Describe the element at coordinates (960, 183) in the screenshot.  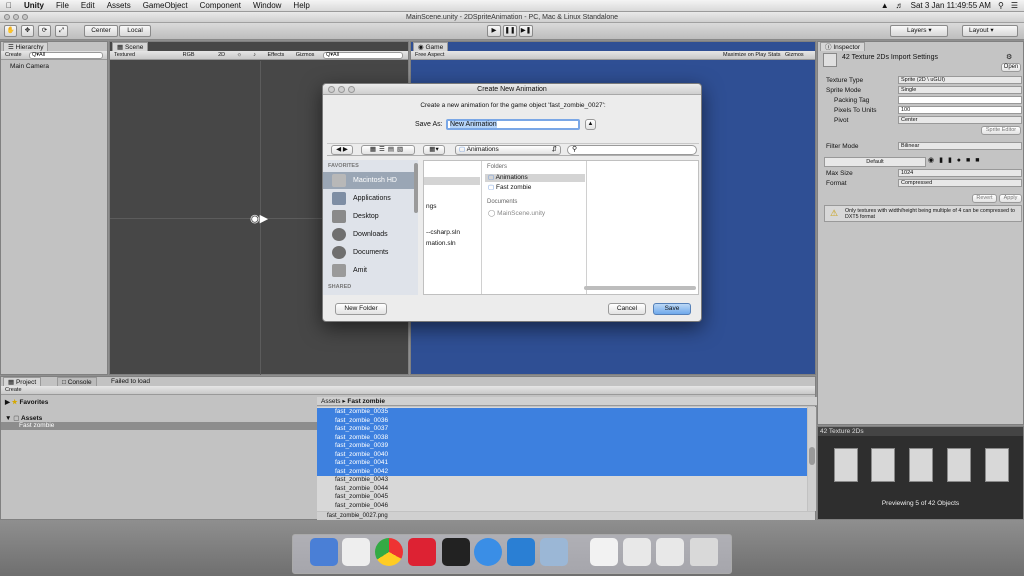
I see `format-dropdown: Compressed` at that location.